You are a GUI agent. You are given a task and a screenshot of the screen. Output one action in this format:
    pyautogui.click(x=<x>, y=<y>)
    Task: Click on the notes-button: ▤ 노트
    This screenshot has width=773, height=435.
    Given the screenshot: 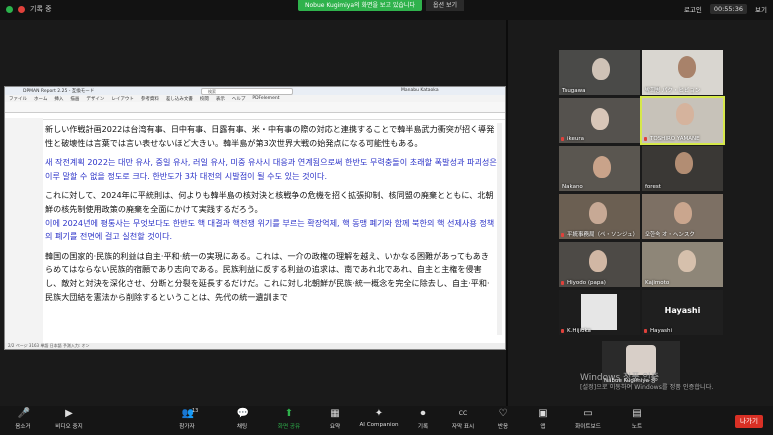 What is the action you would take?
    pyautogui.click(x=637, y=419)
    